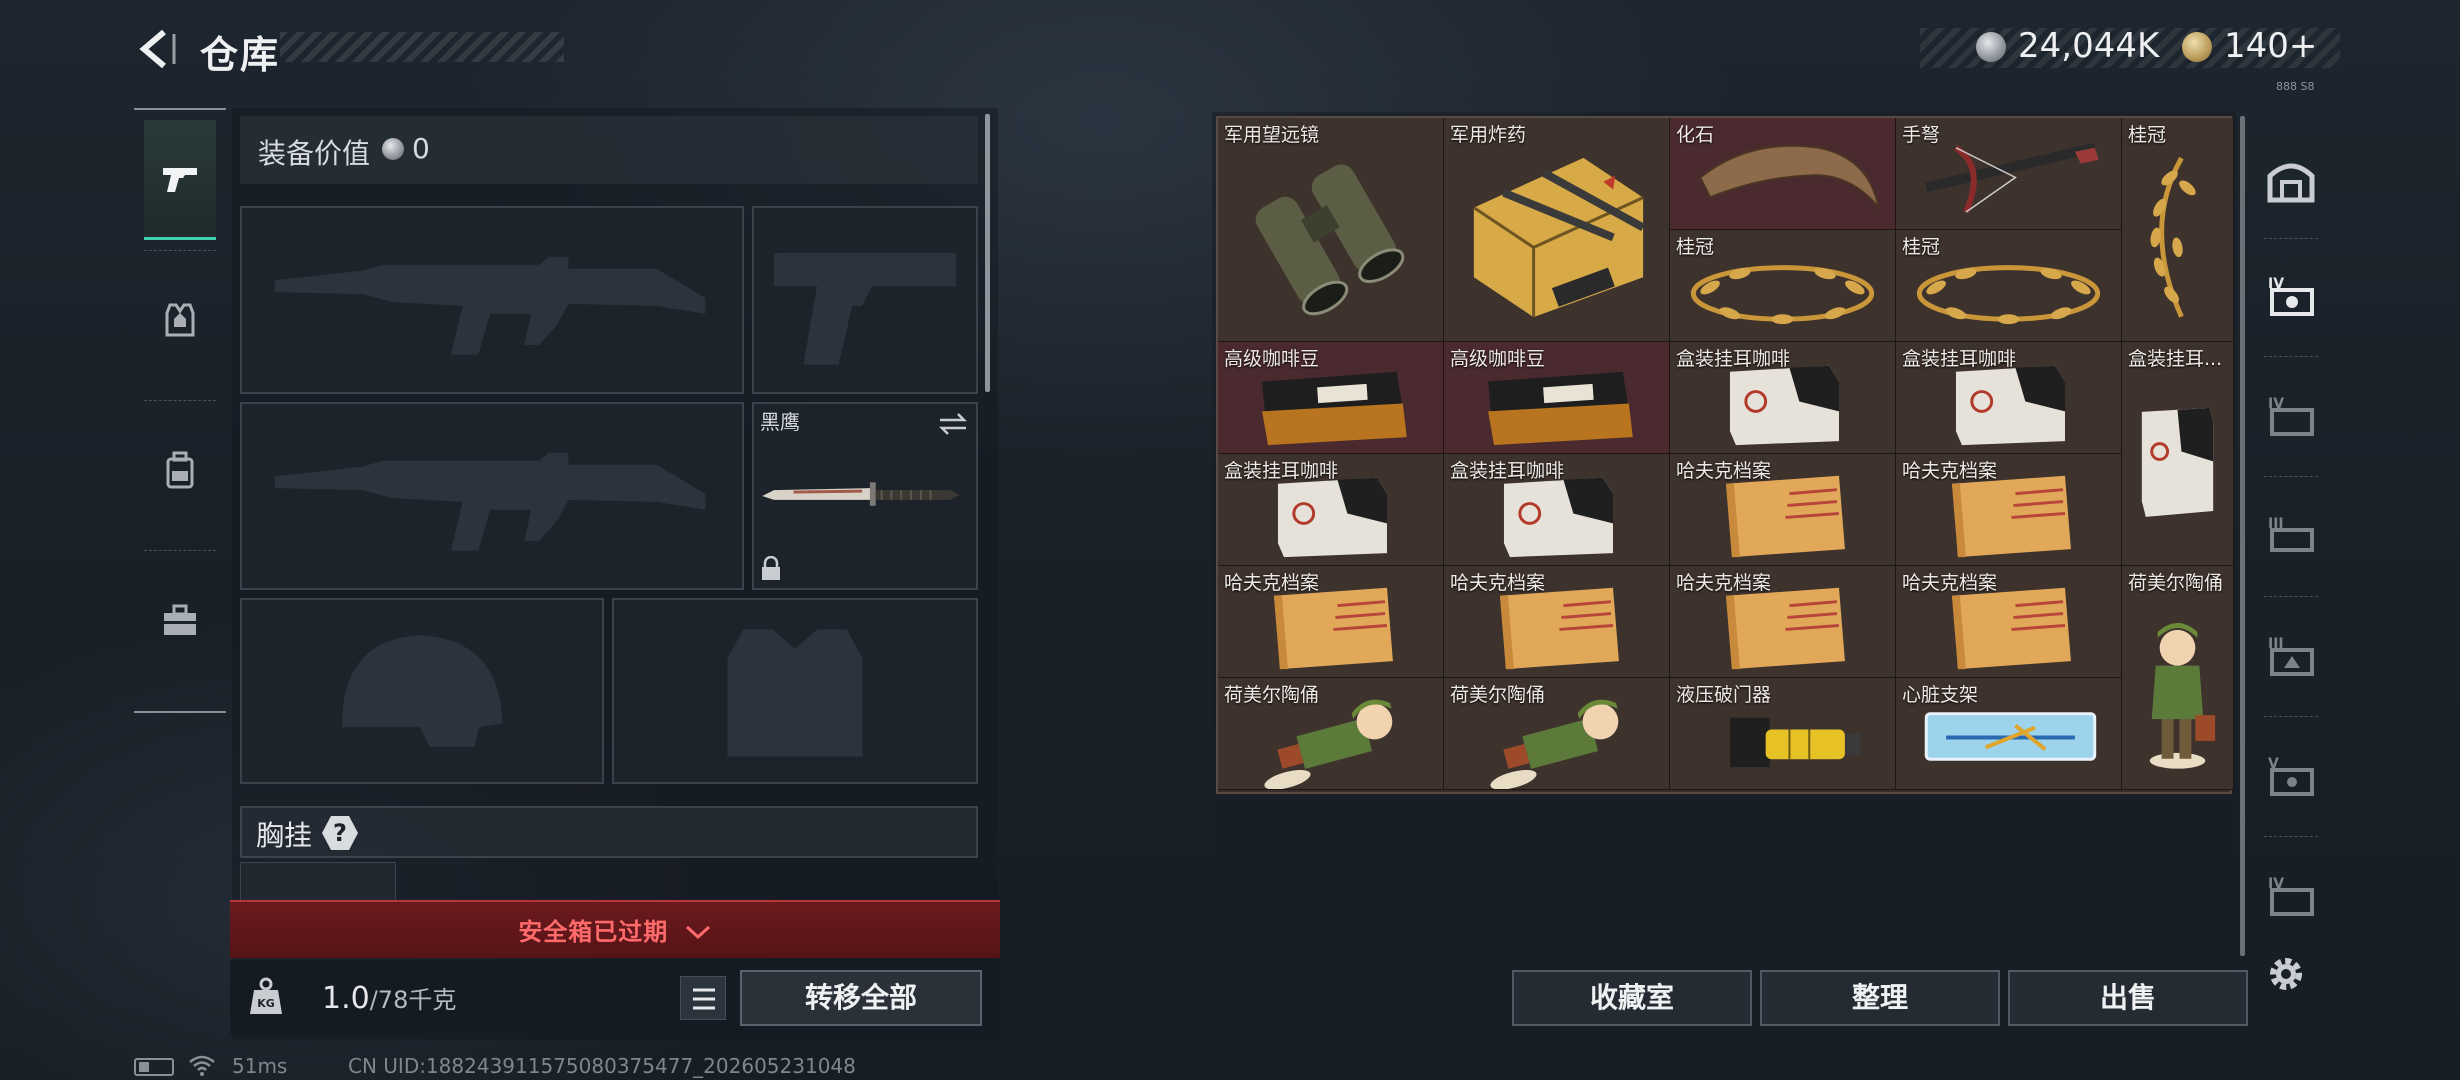 This screenshot has width=2460, height=1080. Describe the element at coordinates (318, 882) in the screenshot. I see `chest-rig-slot` at that location.